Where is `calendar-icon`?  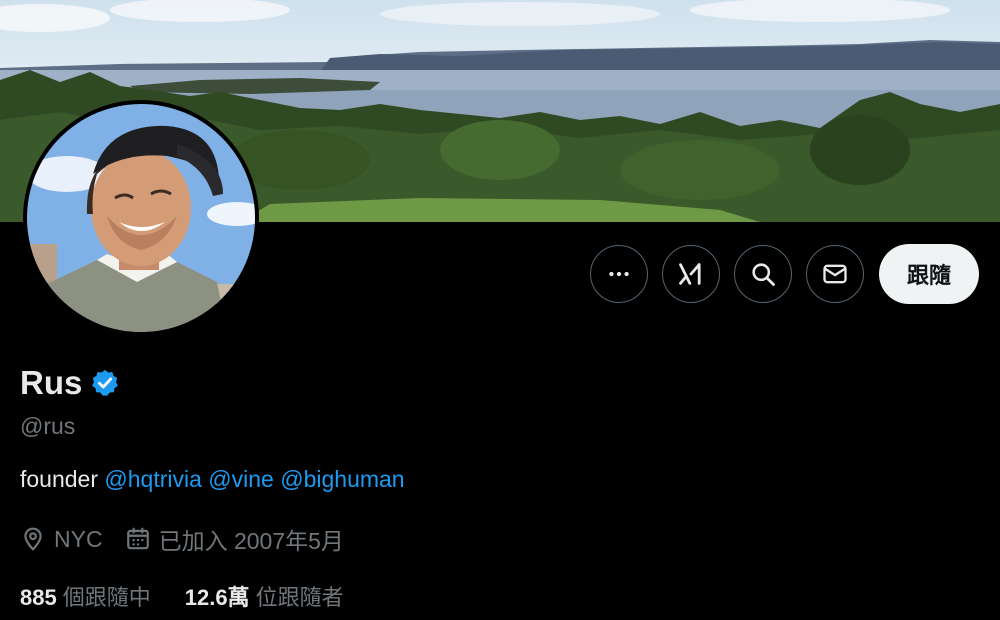 calendar-icon is located at coordinates (137, 538).